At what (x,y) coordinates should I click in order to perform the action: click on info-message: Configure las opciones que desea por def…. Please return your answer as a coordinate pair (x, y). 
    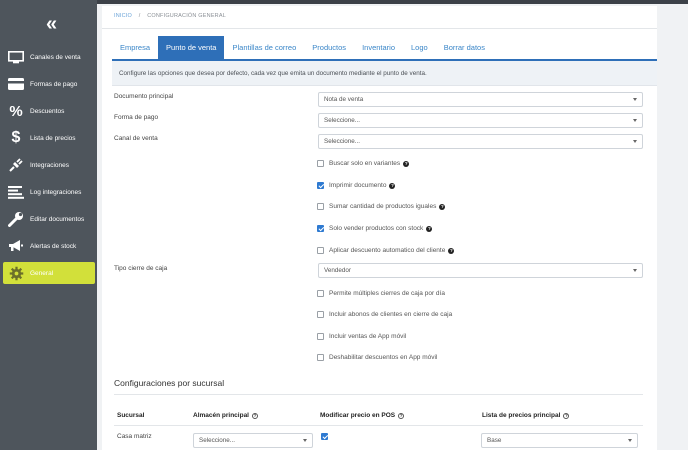
    Looking at the image, I should click on (384, 73).